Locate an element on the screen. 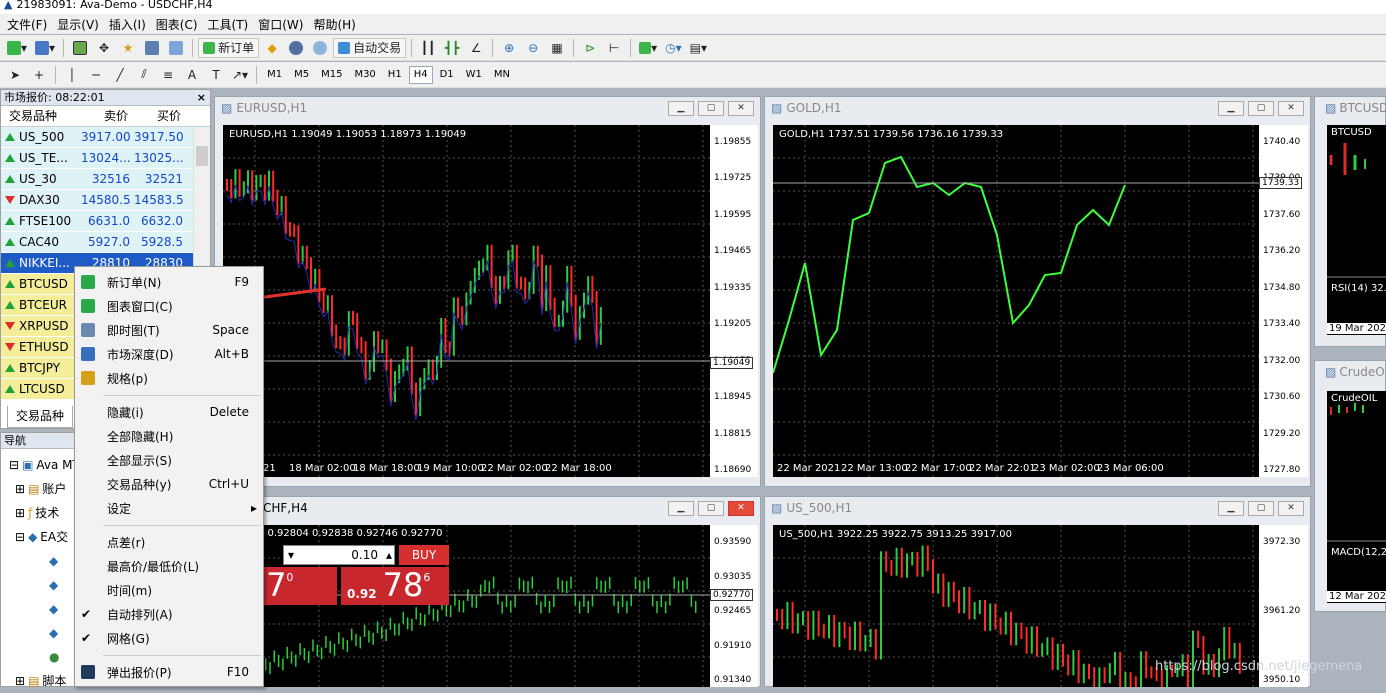 This screenshot has height=693, width=1386. arrows-icon: ↗▾ is located at coordinates (240, 75).